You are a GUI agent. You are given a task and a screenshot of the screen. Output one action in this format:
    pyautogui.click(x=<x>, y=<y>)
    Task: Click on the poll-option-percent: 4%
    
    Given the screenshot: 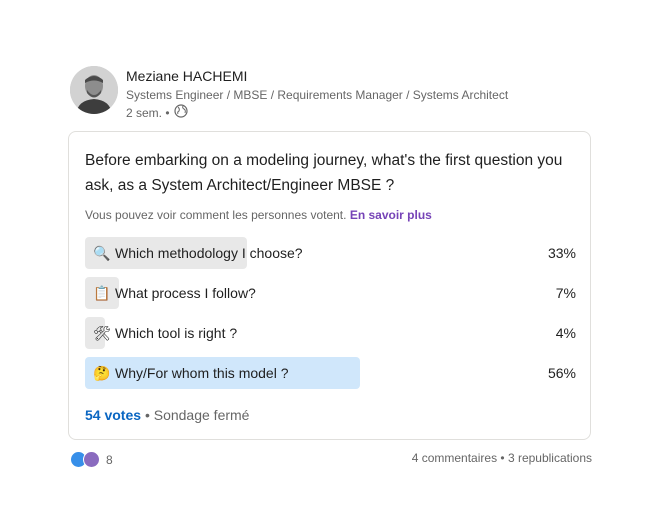 What is the action you would take?
    pyautogui.click(x=565, y=333)
    